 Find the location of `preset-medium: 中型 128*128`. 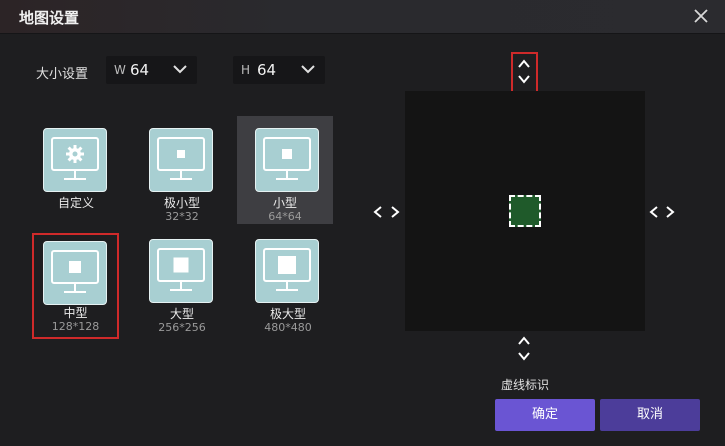

preset-medium: 中型 128*128 is located at coordinates (75, 286).